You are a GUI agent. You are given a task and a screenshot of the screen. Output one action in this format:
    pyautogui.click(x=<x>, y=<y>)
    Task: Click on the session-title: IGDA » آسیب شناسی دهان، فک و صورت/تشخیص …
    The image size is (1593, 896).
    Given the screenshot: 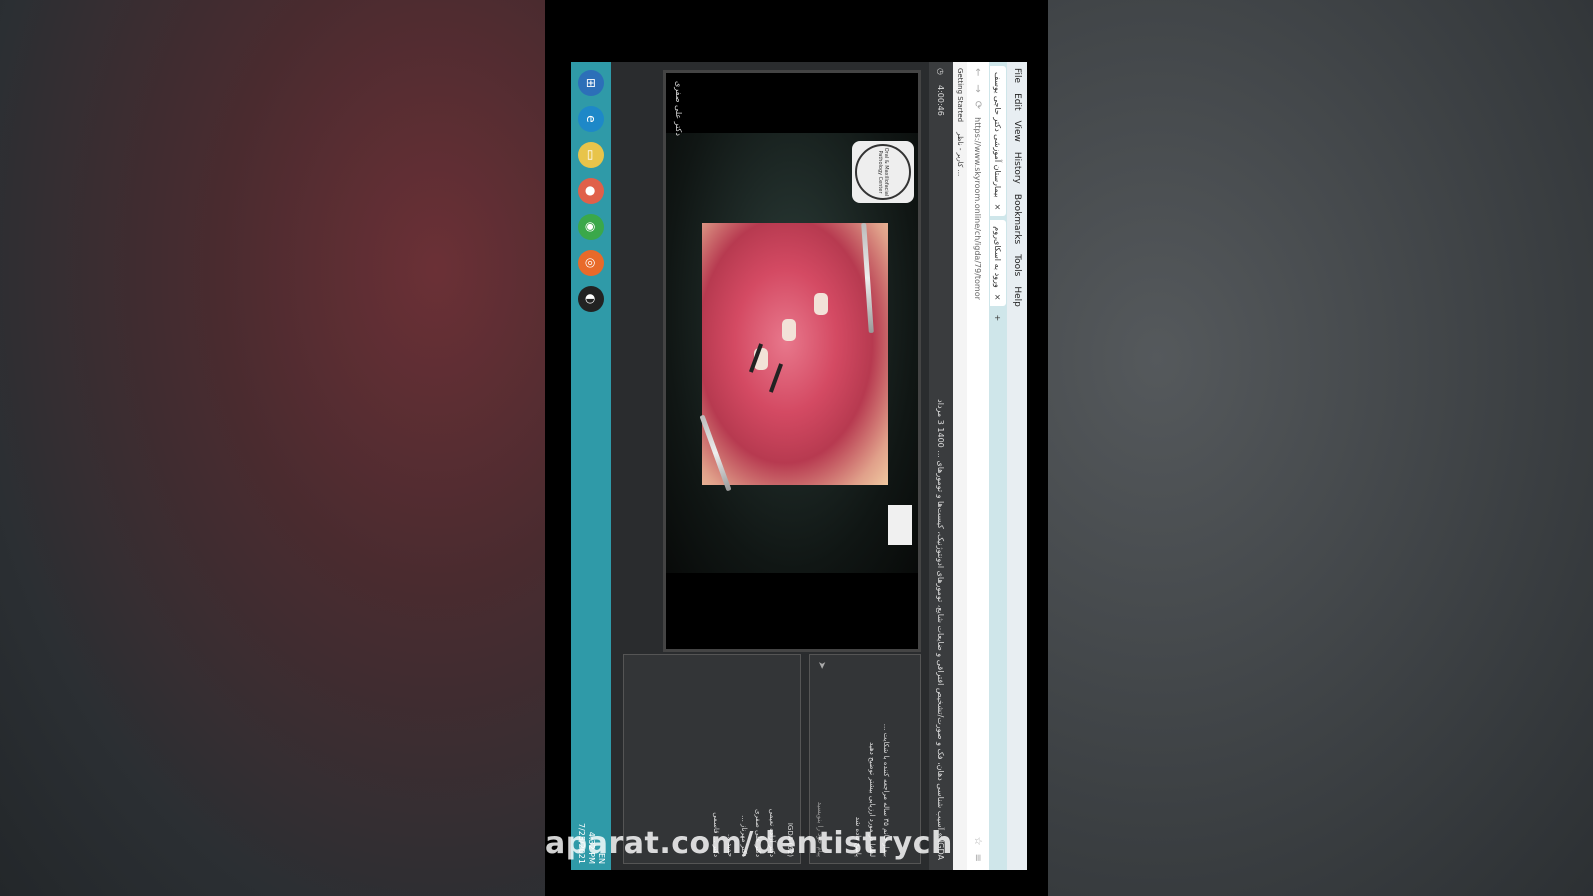 What is the action you would take?
    pyautogui.click(x=941, y=629)
    